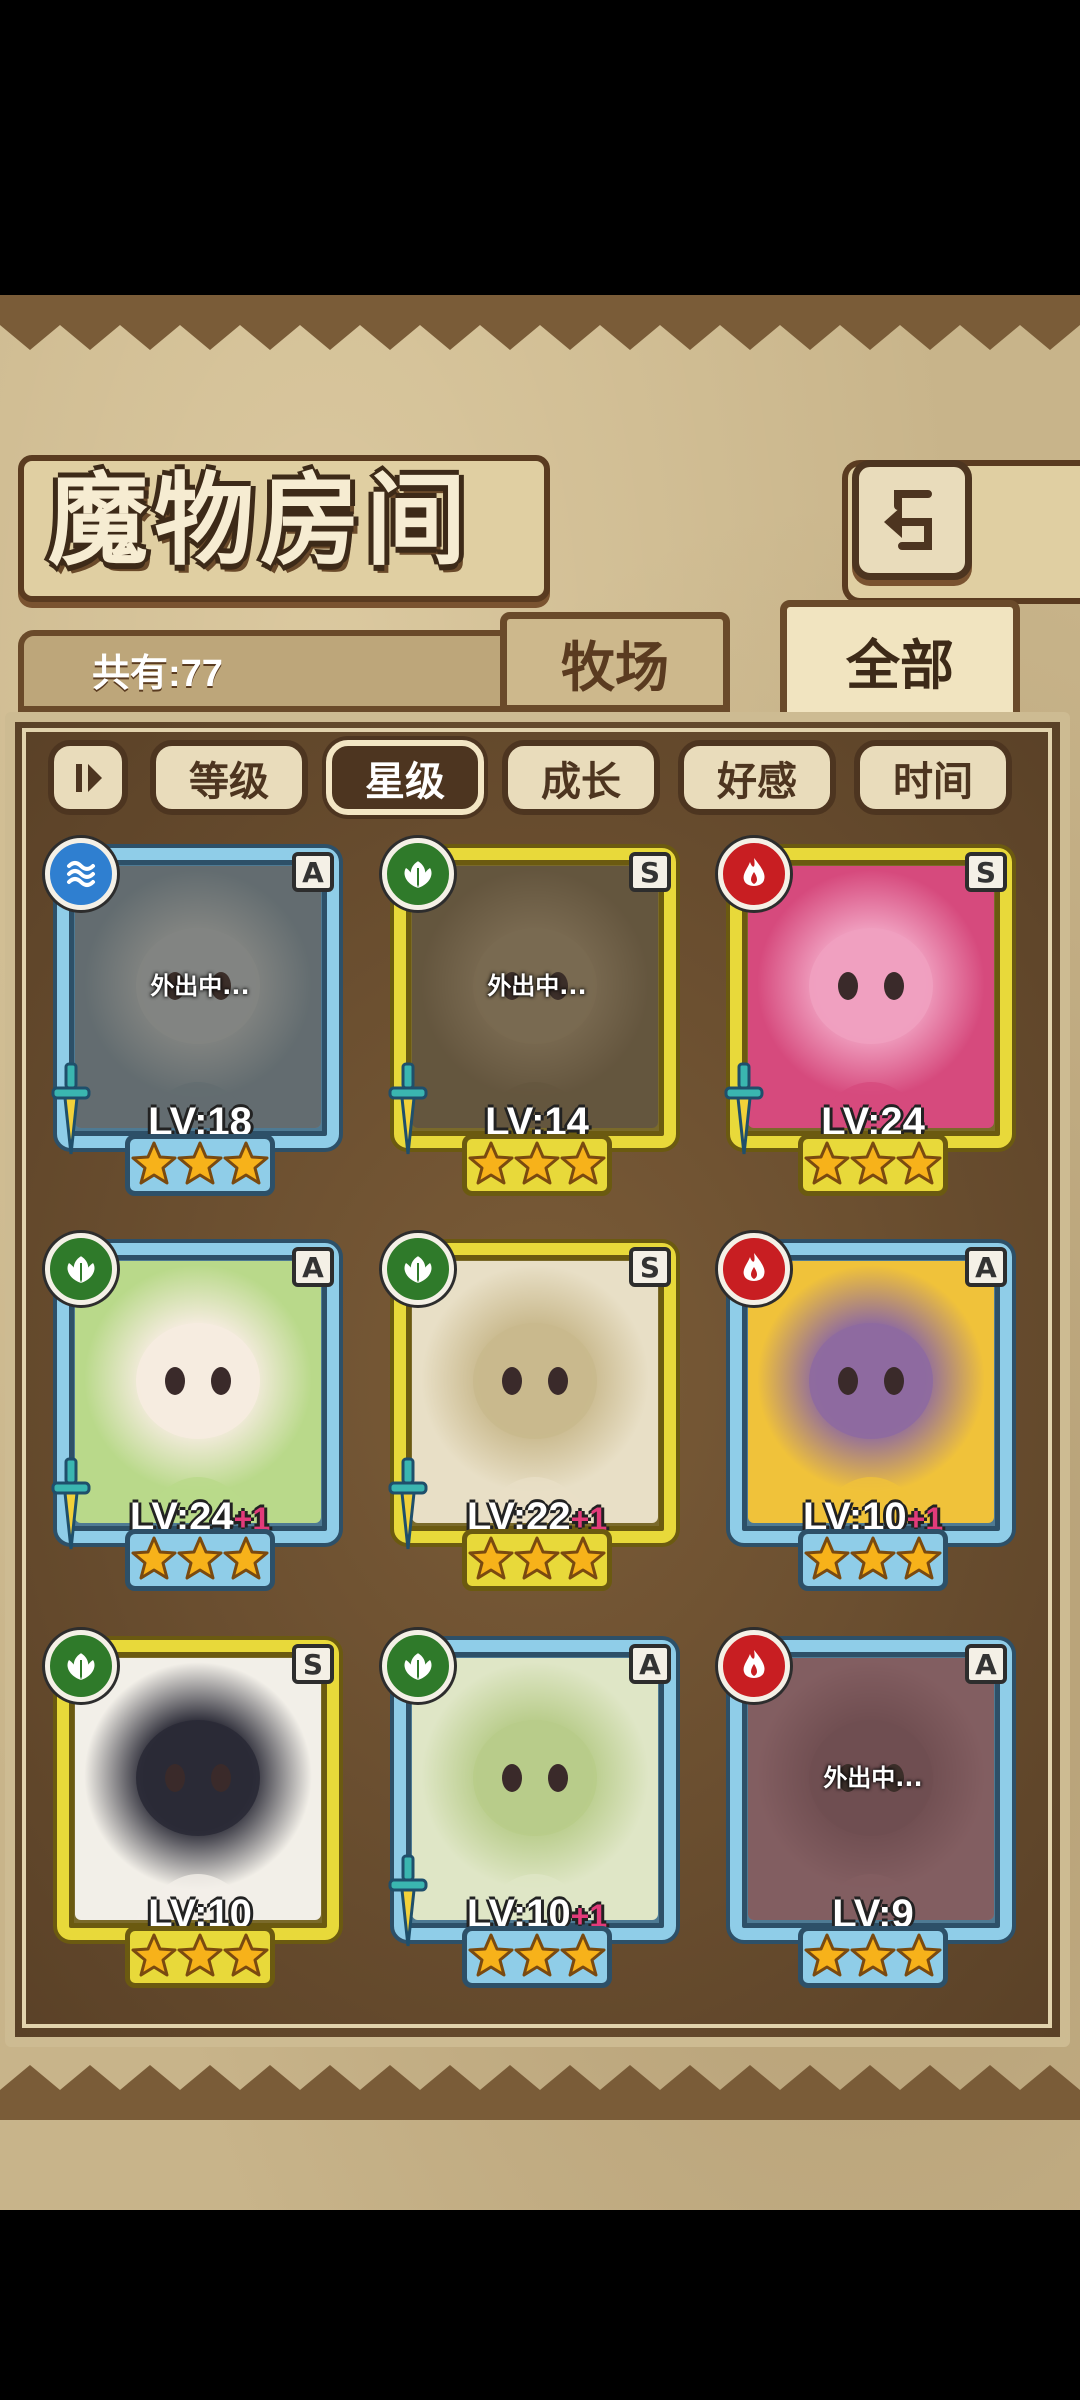  What do you see at coordinates (933, 777) in the screenshot?
I see `sort-time-button: 时间` at bounding box center [933, 777].